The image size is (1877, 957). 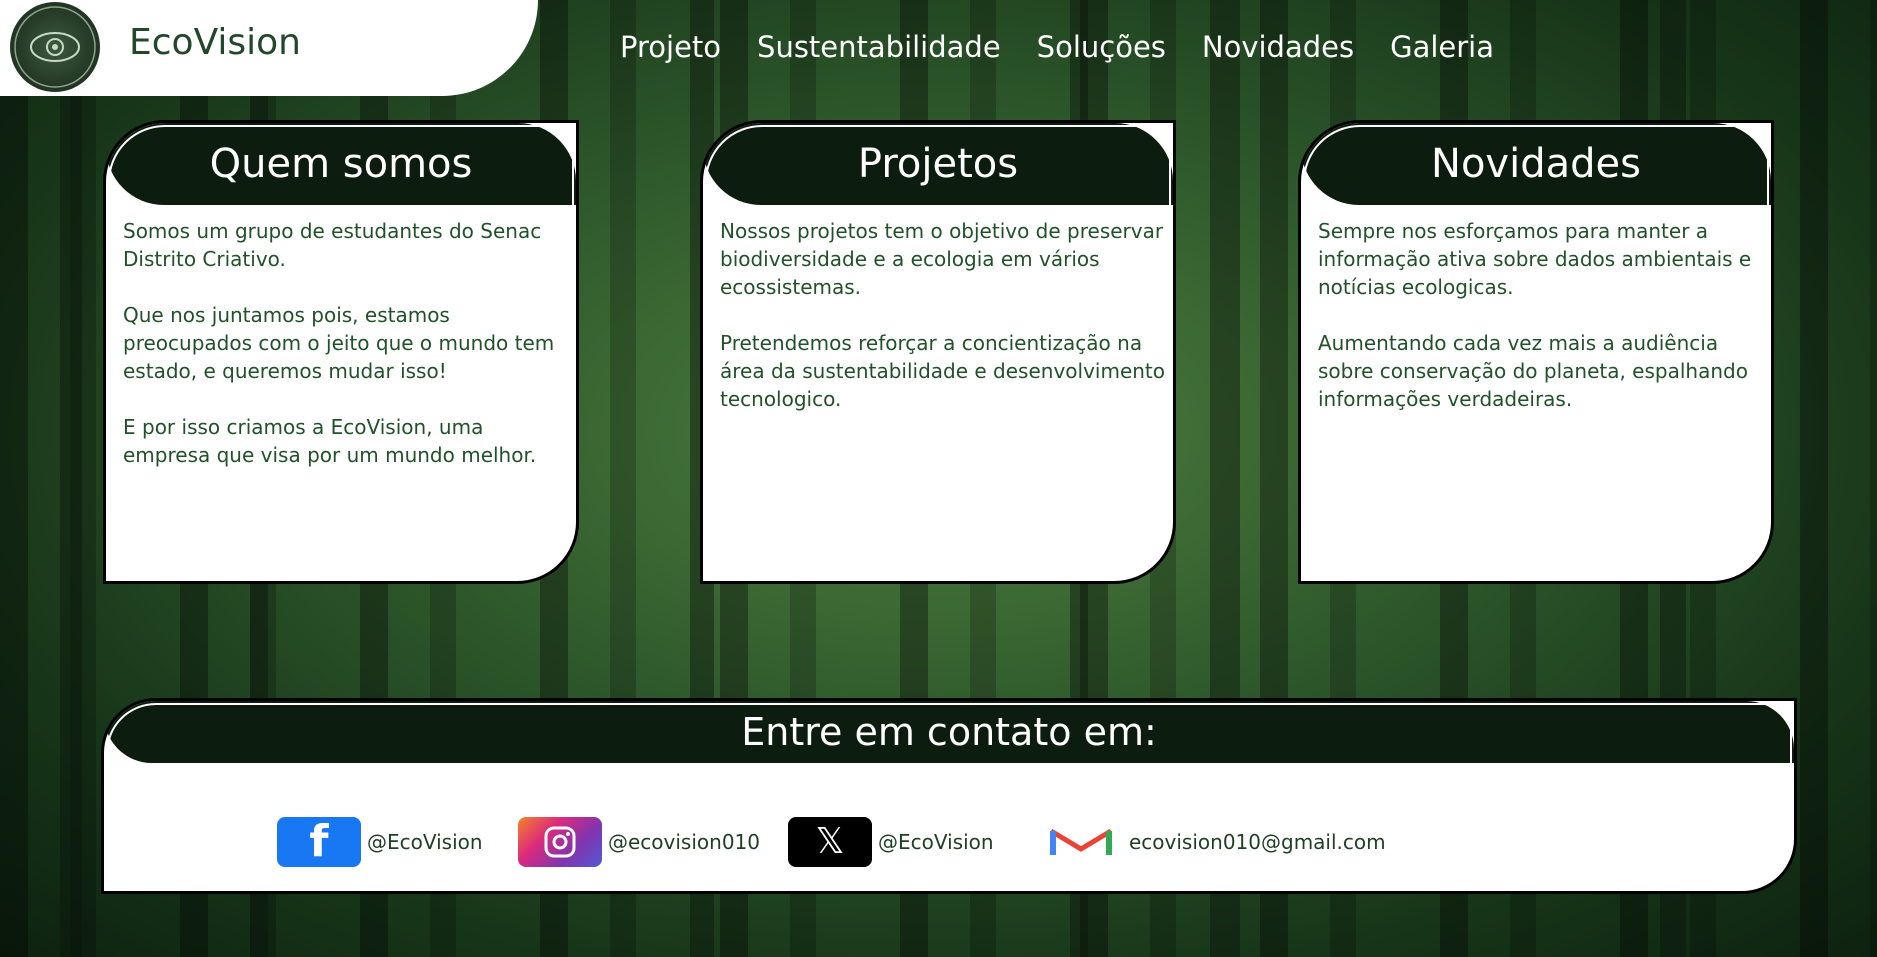 I want to click on eye-logo-icon, so click(x=55, y=47).